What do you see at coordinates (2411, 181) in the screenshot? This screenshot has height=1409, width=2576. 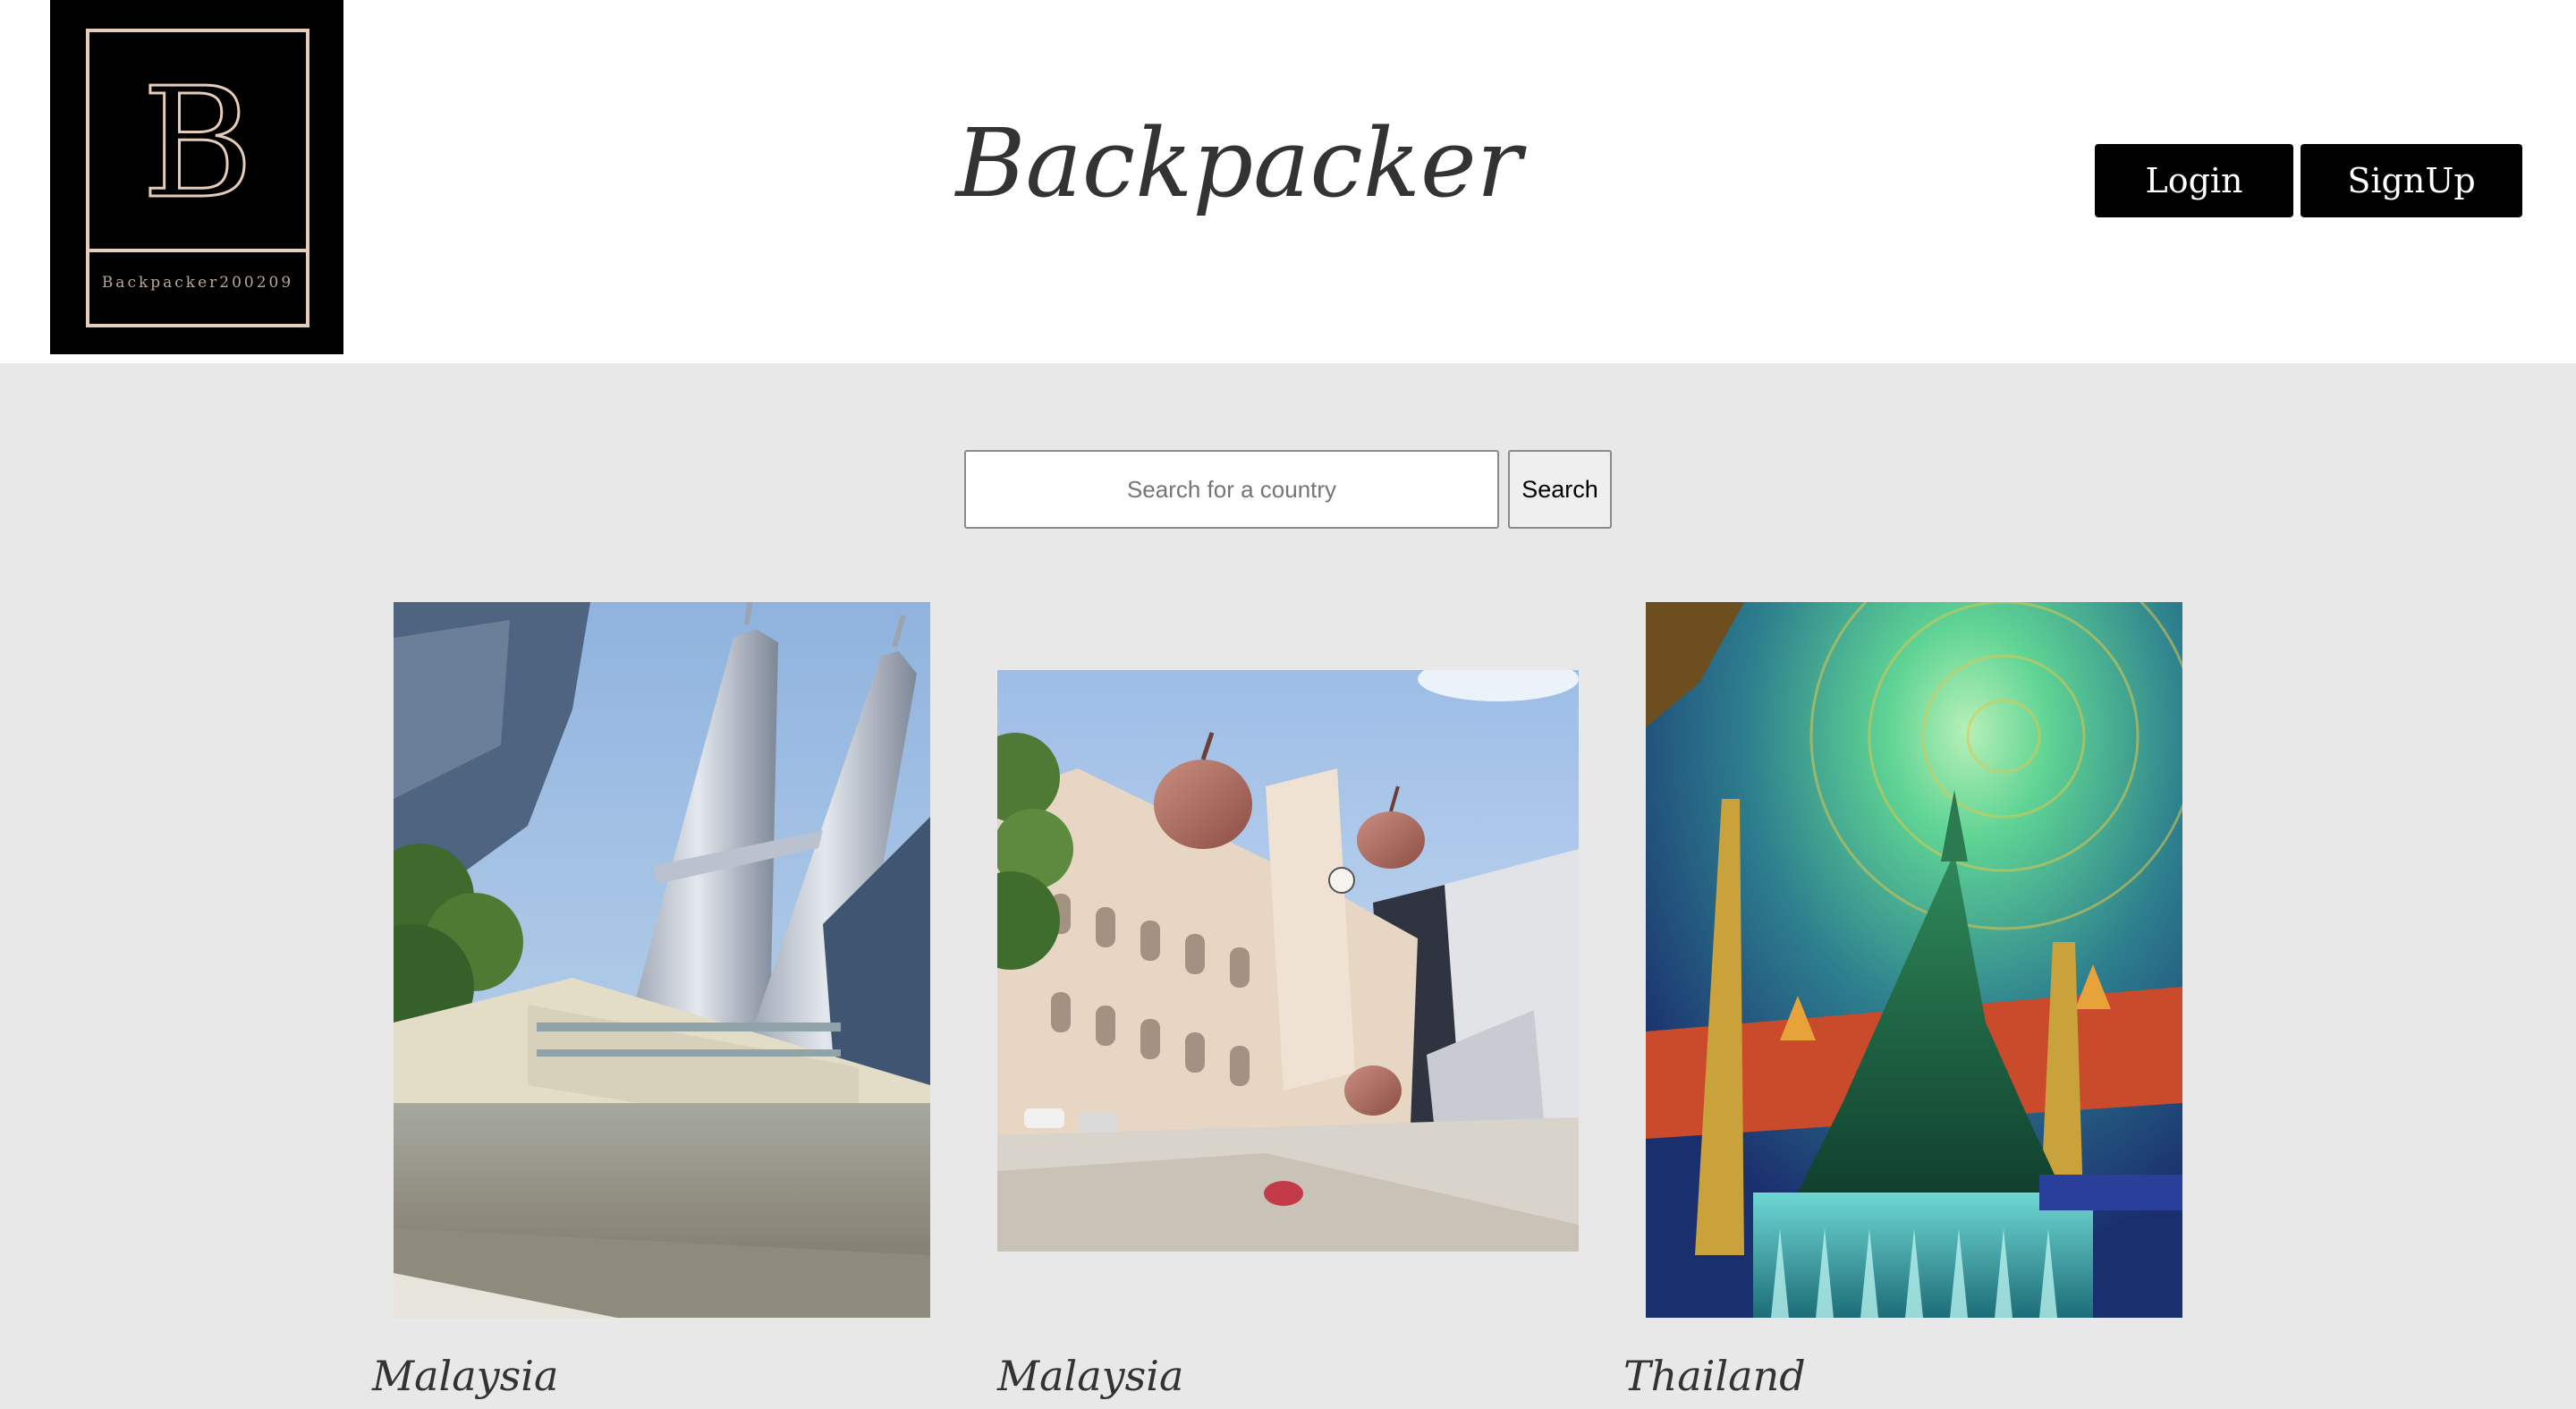 I see `signup-button: SignUp` at bounding box center [2411, 181].